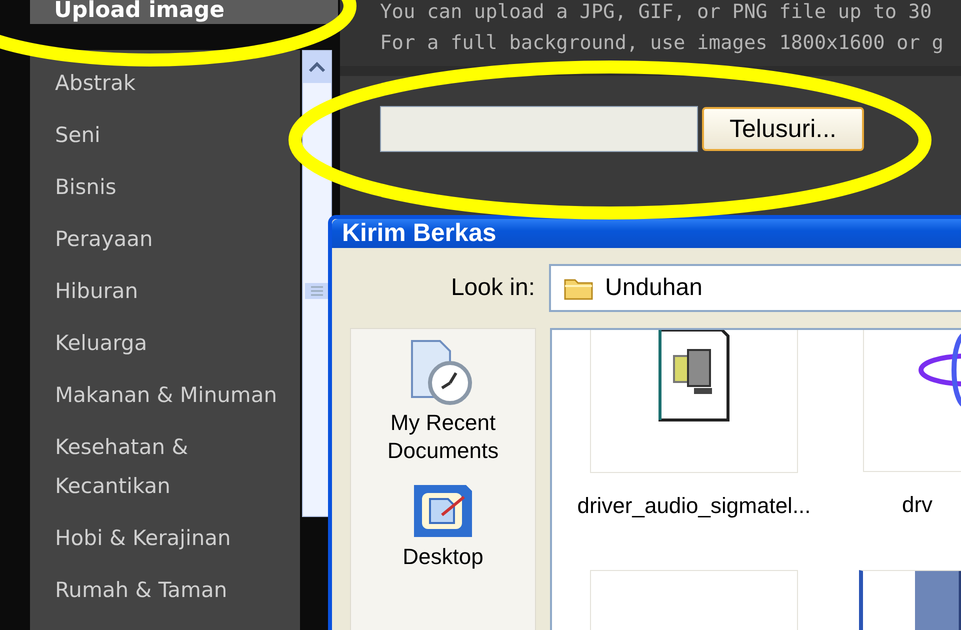 This screenshot has height=630, width=961. I want to click on dialog-title: Kirim Berkas, so click(419, 233).